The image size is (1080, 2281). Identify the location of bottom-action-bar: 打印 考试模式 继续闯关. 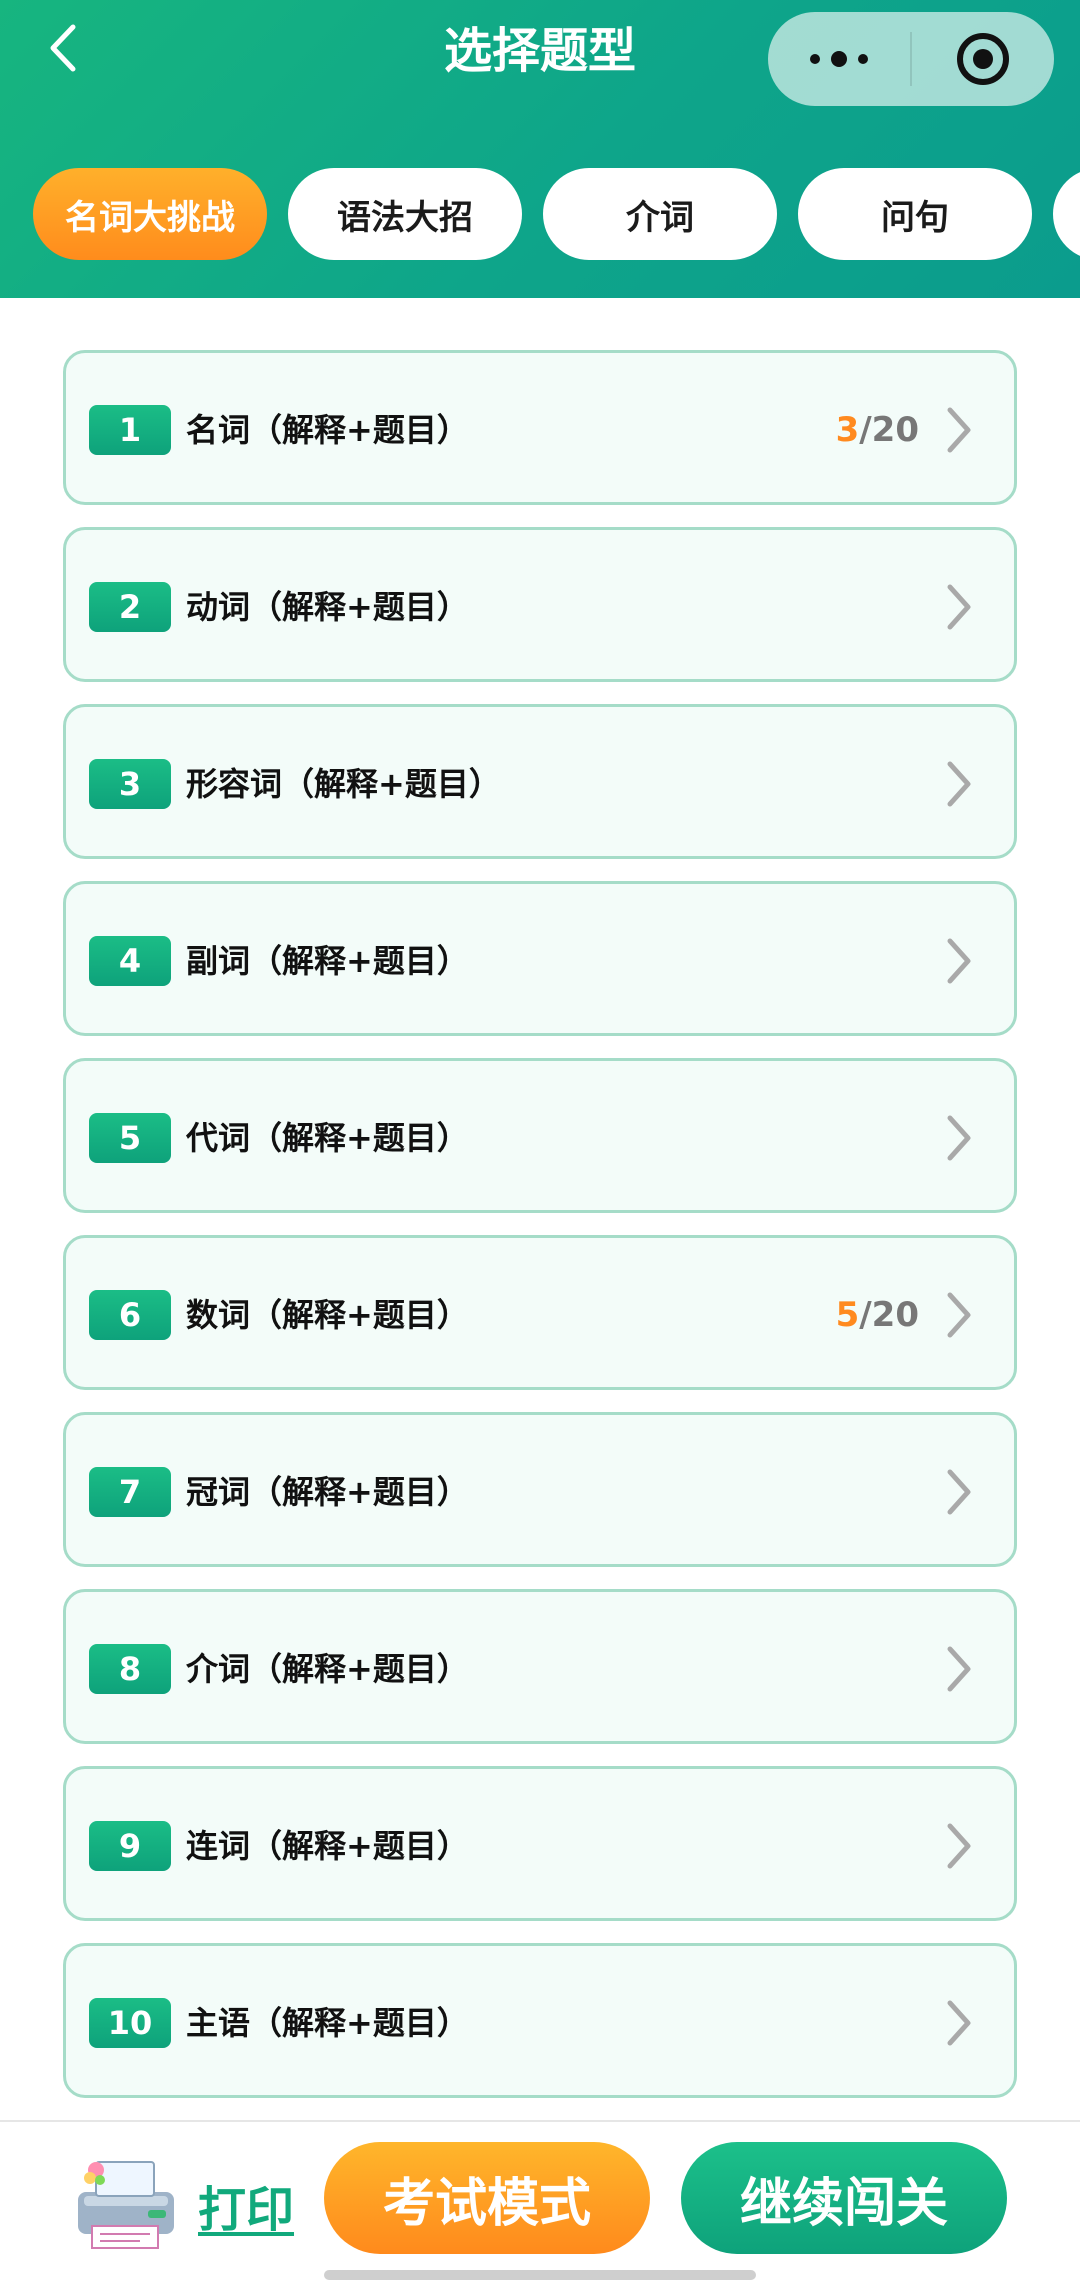
(540, 2200).